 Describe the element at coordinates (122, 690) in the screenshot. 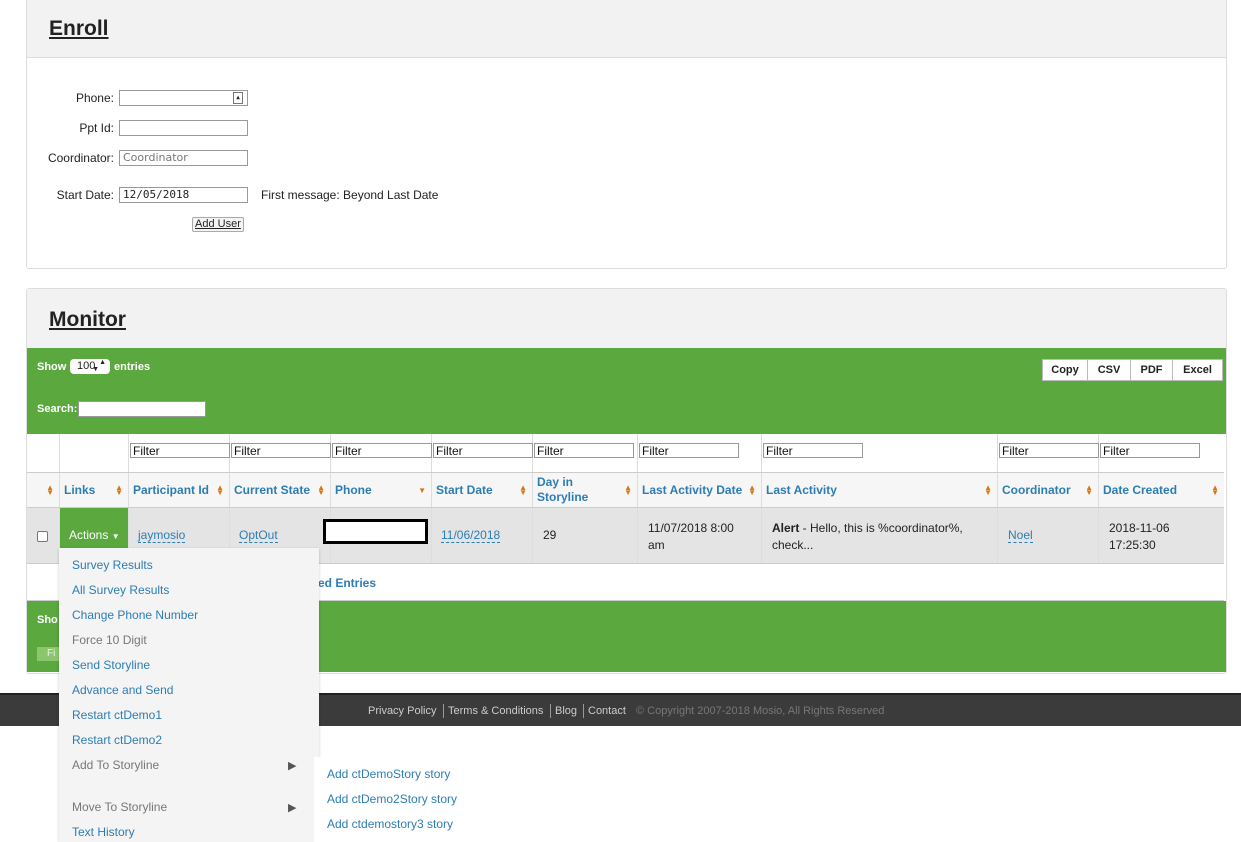

I see `menu-advance-send: Advance and Send` at that location.